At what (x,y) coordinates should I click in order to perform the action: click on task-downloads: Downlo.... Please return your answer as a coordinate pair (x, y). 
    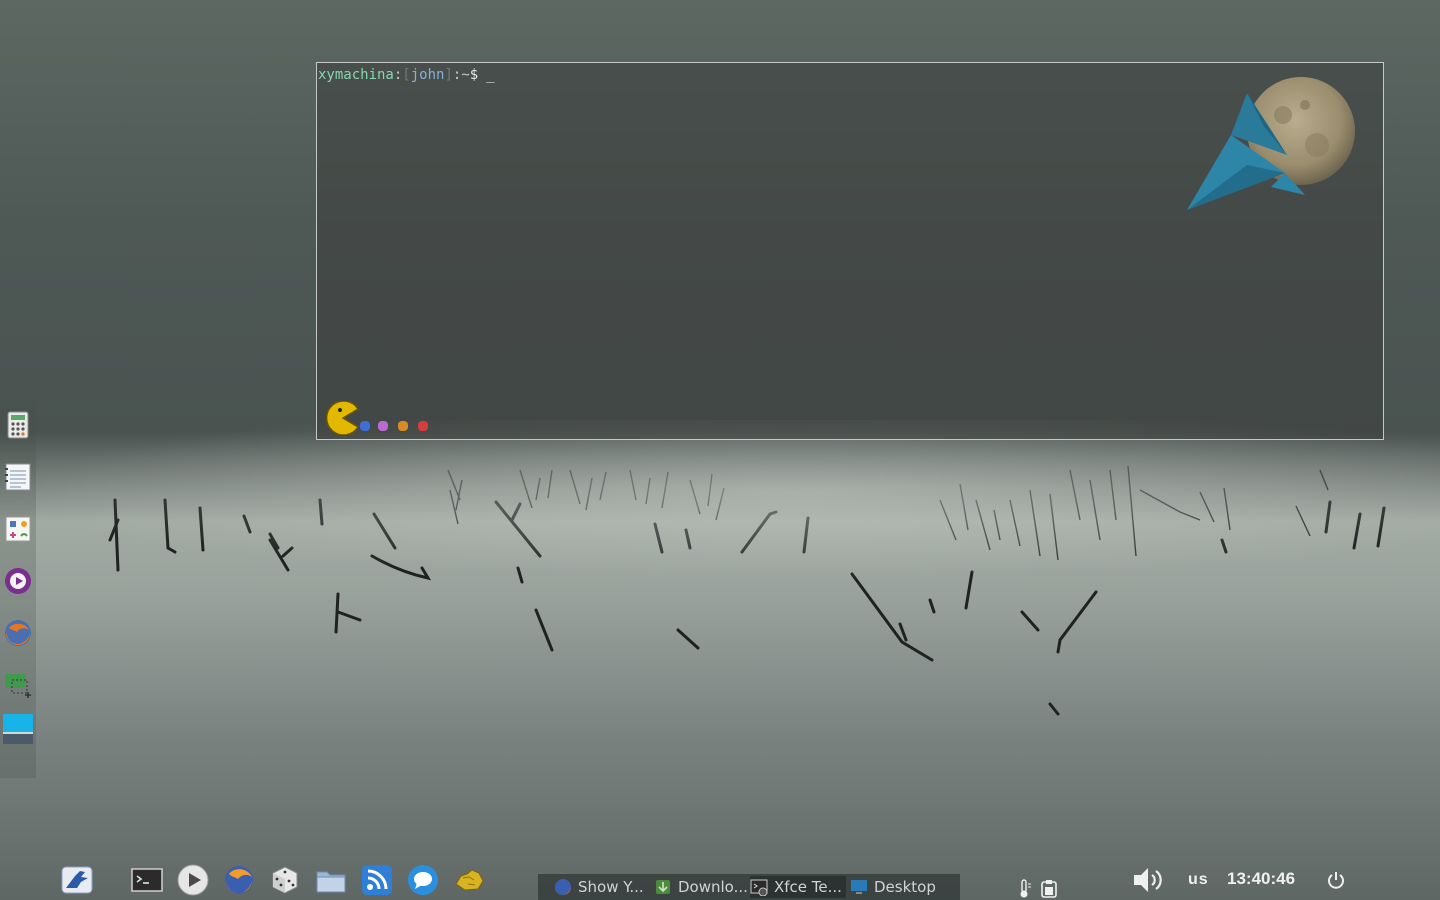
    Looking at the image, I should click on (701, 887).